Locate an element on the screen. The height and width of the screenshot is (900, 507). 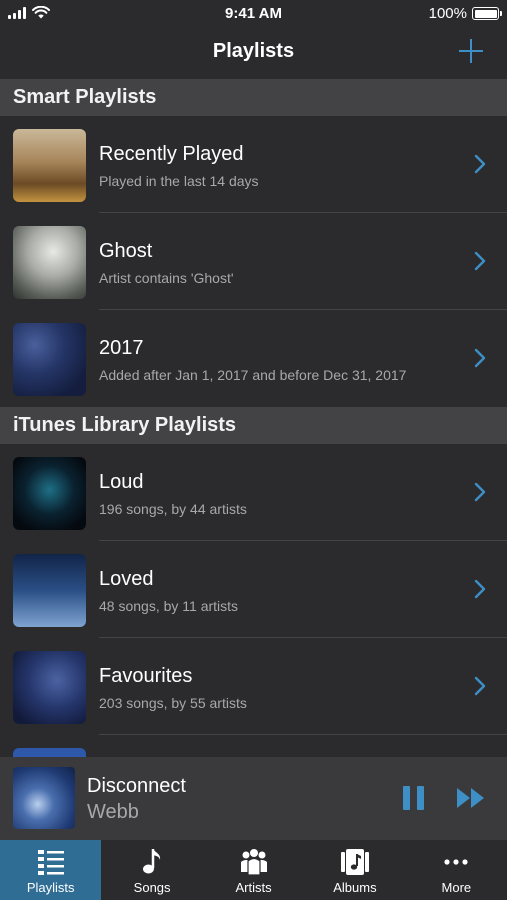
tab-label: Playlists is located at coordinates (50, 887).